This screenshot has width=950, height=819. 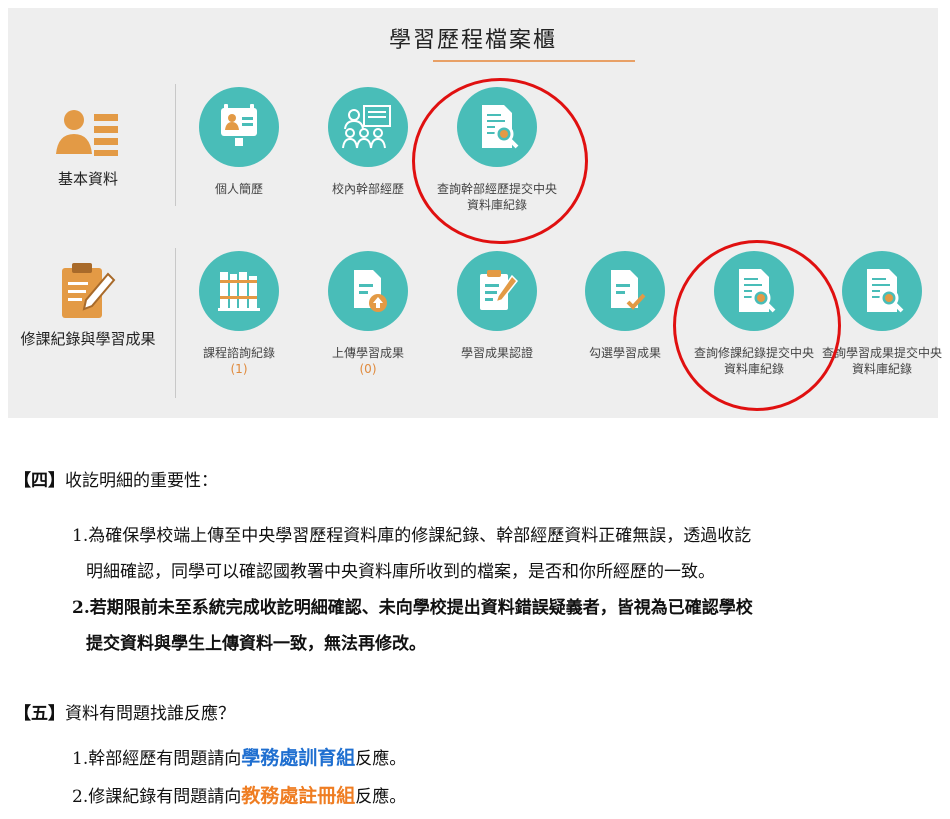 I want to click on file-upload-icon, so click(x=370, y=291).